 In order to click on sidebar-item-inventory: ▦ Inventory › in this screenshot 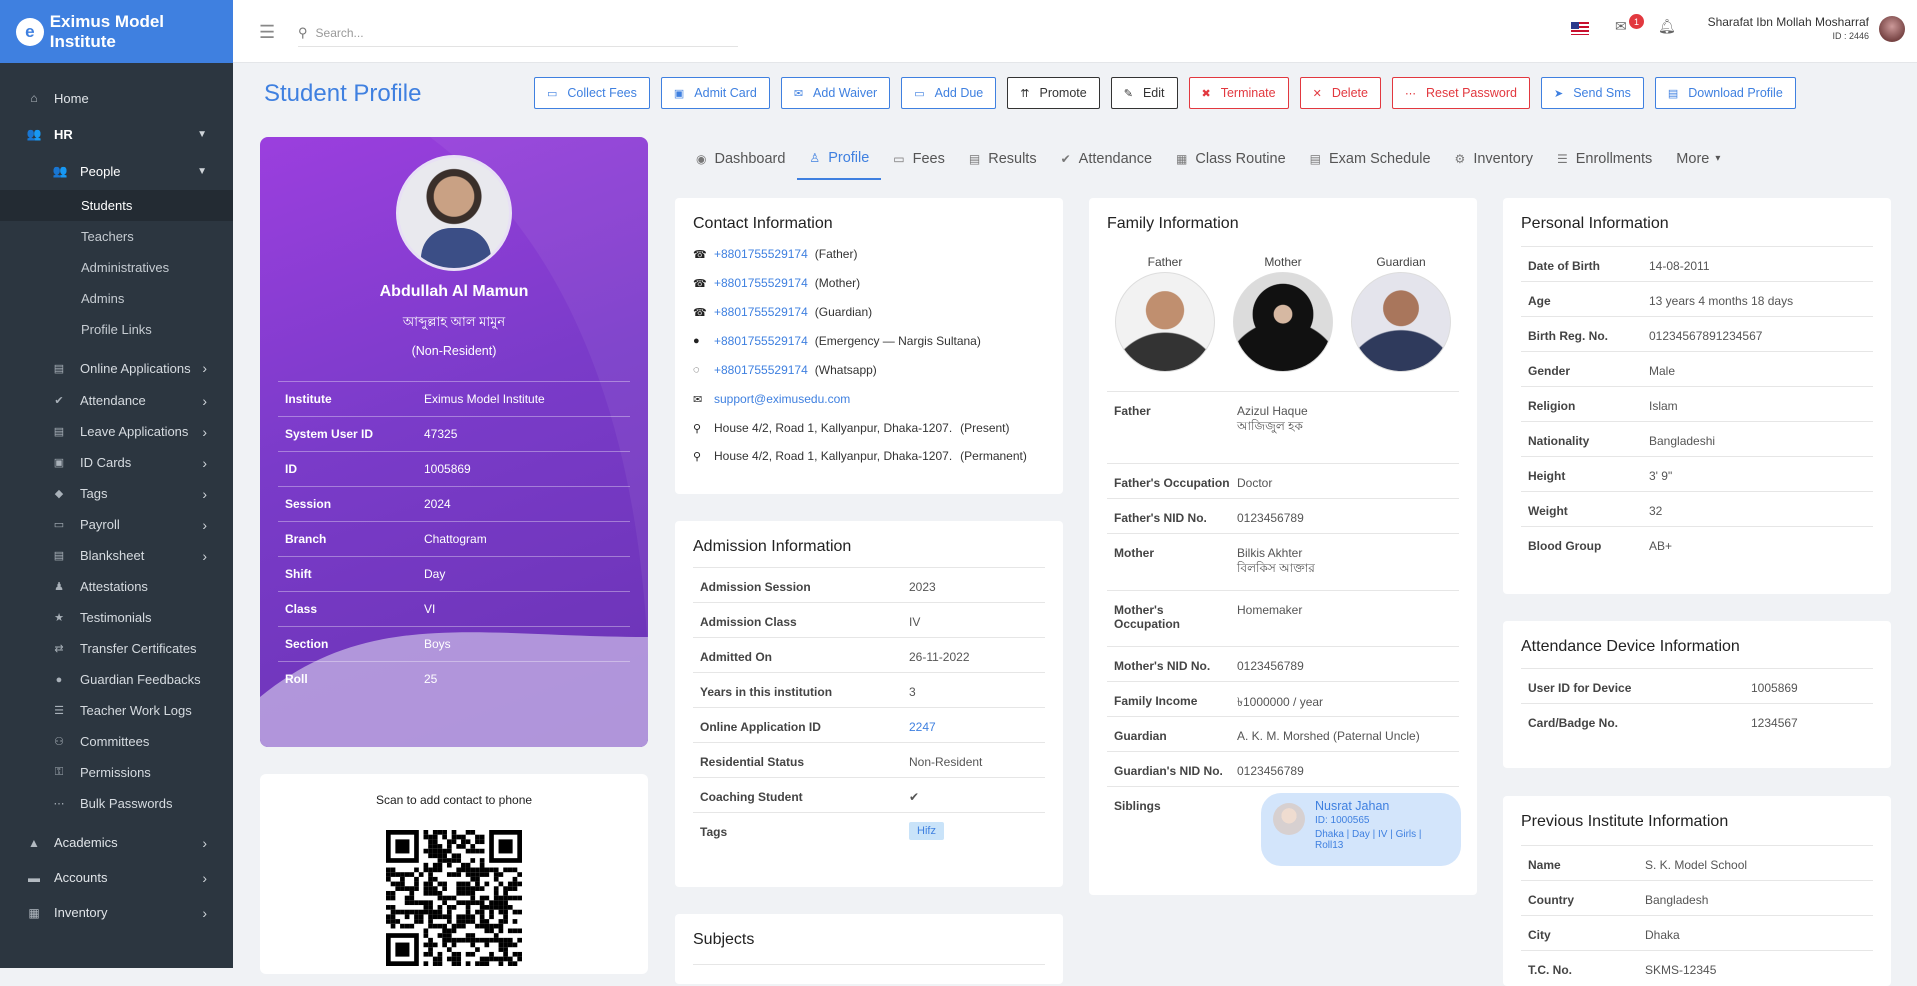, I will do `click(116, 912)`.